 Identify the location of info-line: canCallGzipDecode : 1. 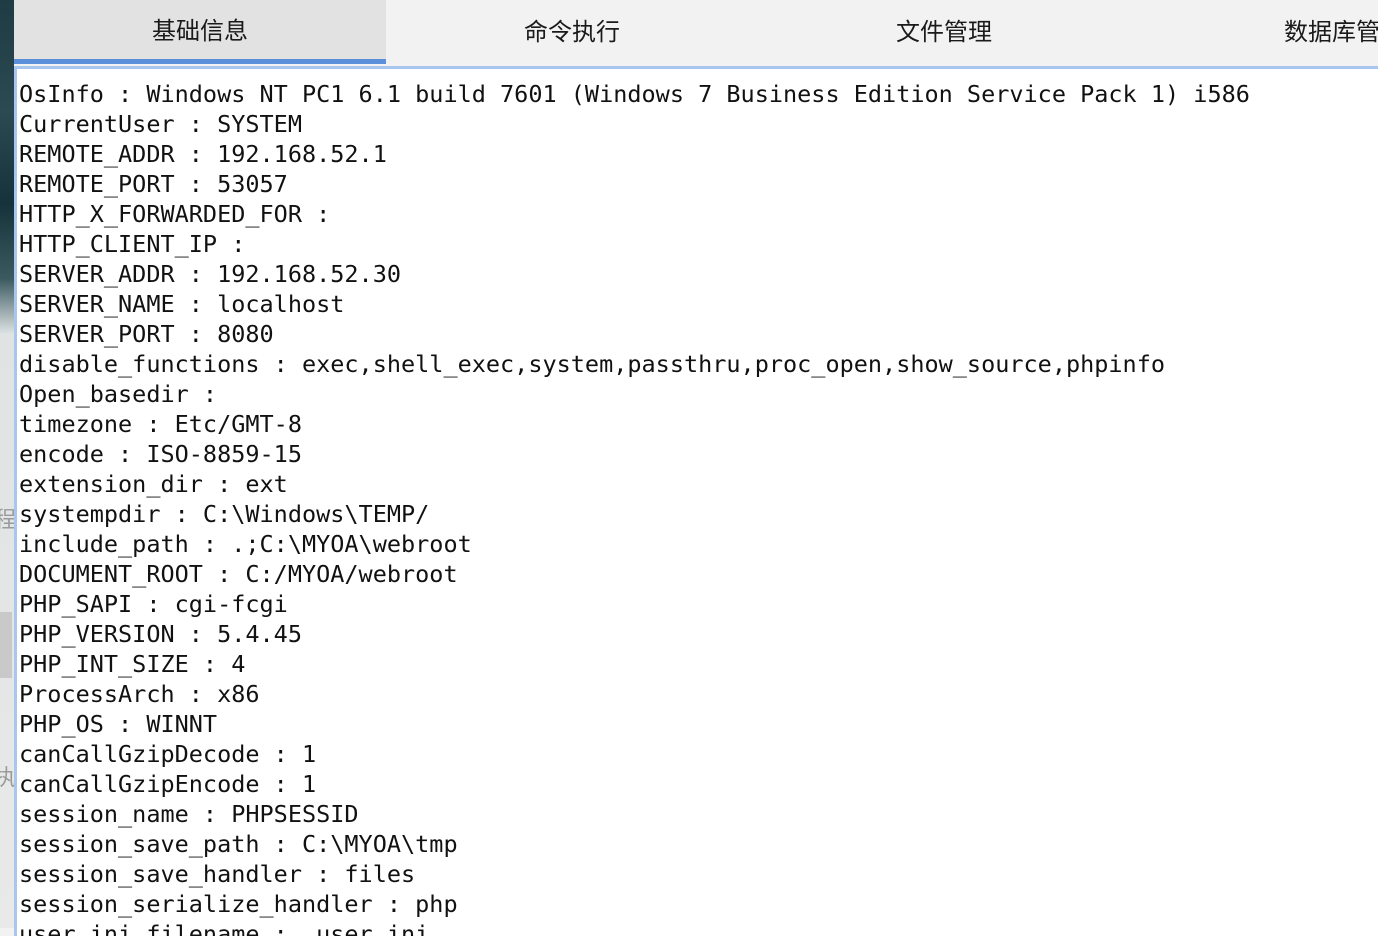
(168, 754).